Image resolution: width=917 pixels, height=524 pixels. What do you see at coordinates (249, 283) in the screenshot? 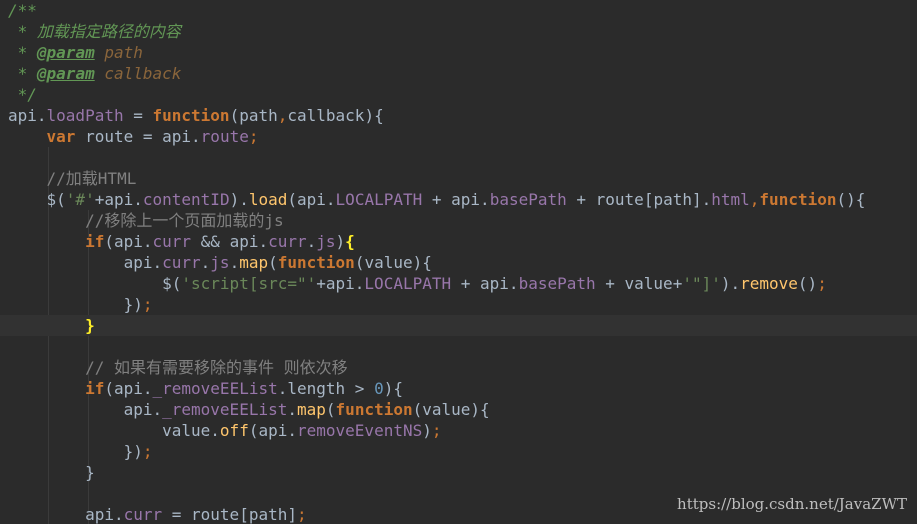
I see `code-token: 'script[src="'` at bounding box center [249, 283].